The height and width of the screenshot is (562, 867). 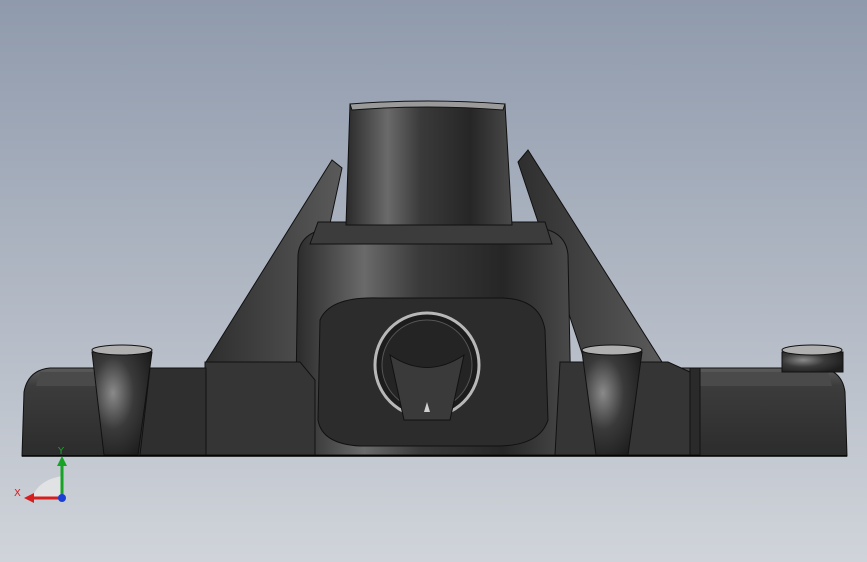 What do you see at coordinates (695, 411) in the screenshot?
I see `base-pad-mid-right` at bounding box center [695, 411].